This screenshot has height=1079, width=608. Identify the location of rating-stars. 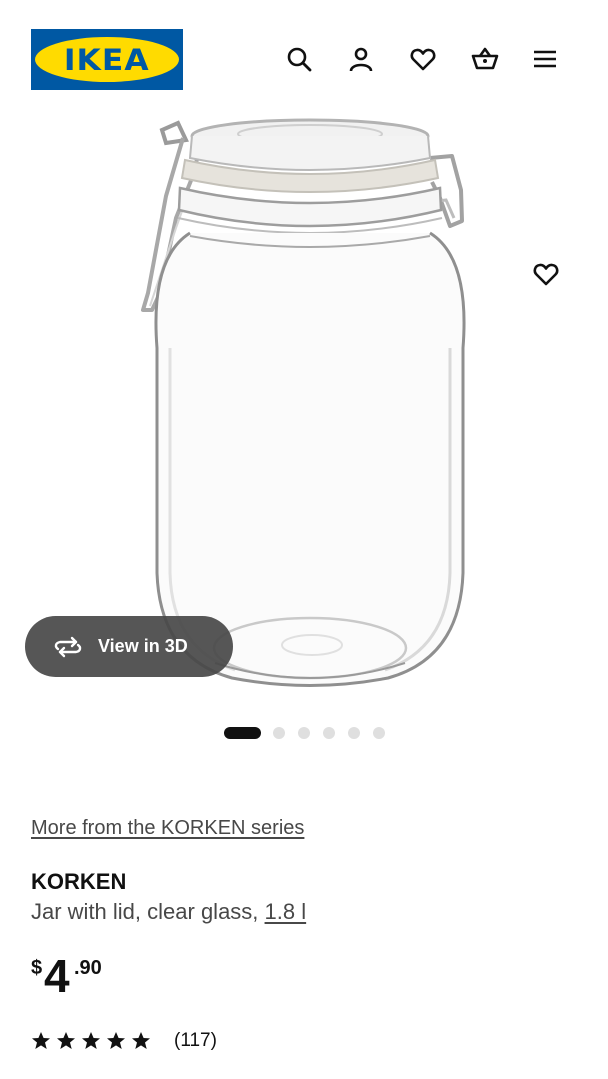
(93, 1041).